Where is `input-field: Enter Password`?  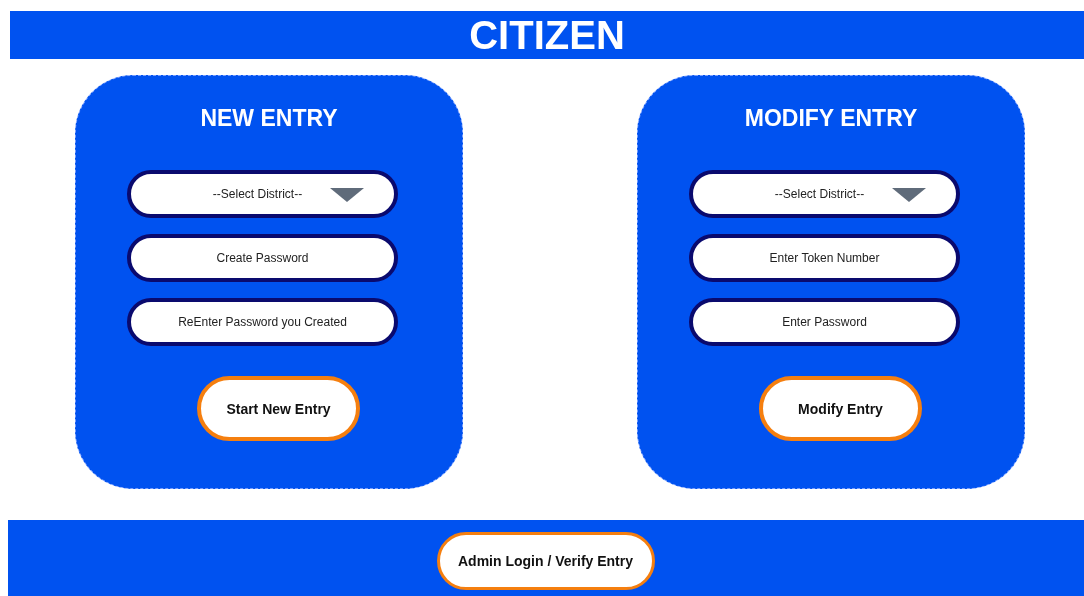
input-field: Enter Password is located at coordinates (824, 322).